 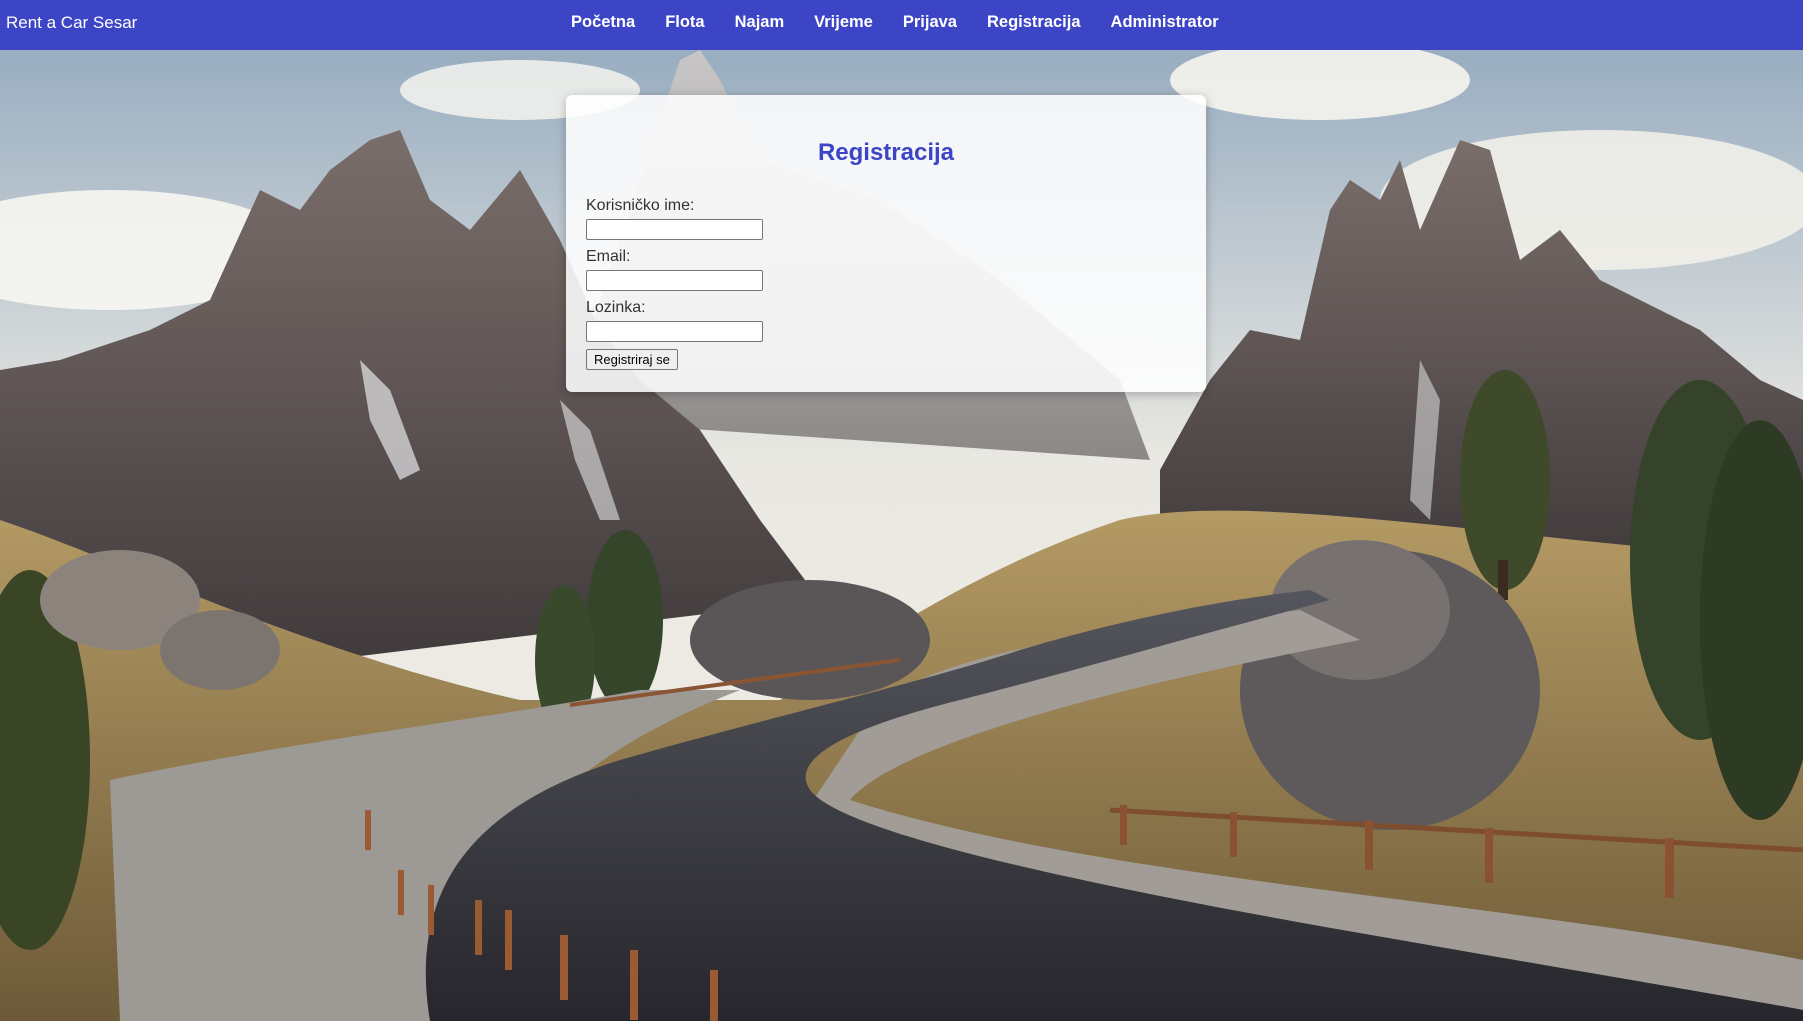 I want to click on nav-link-vrijeme: Vrijeme, so click(x=843, y=22).